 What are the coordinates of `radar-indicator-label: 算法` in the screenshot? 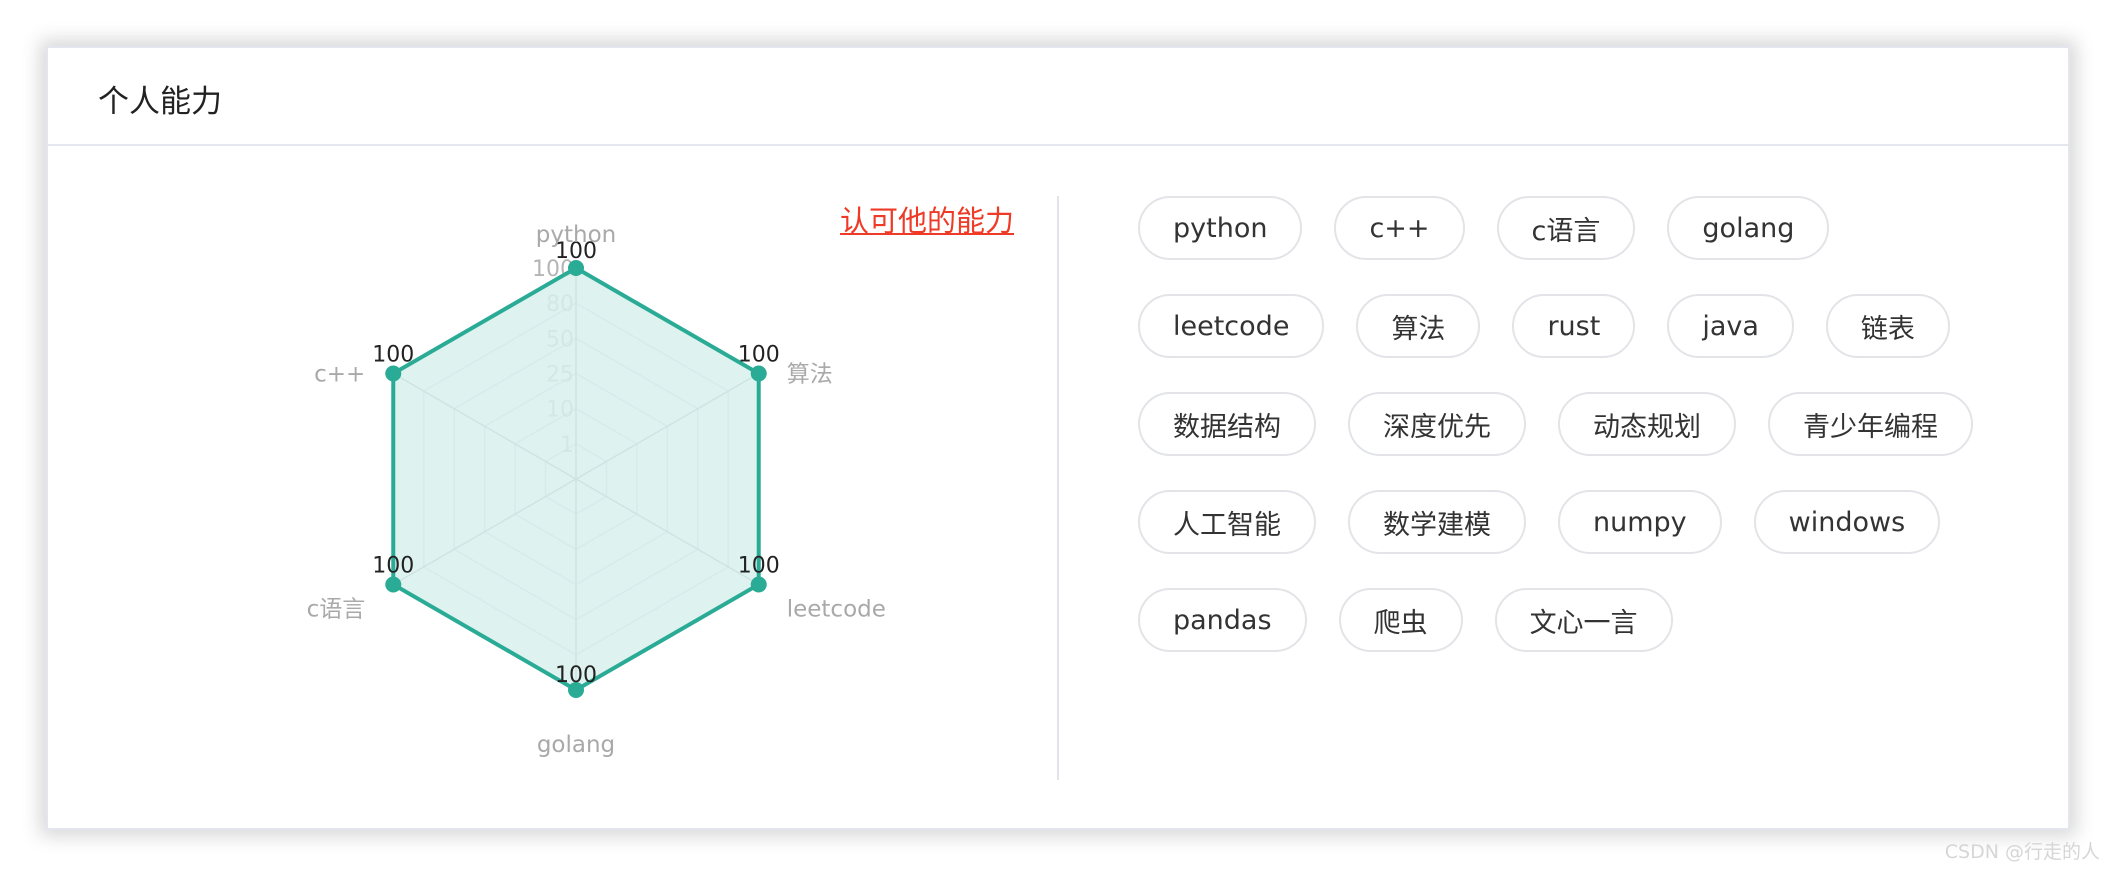 It's located at (810, 375).